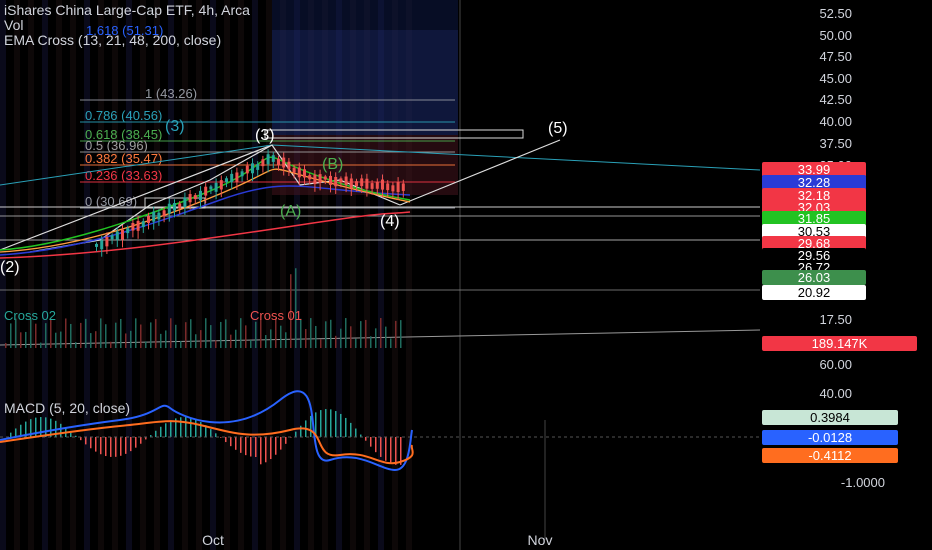 Image resolution: width=932 pixels, height=550 pixels. I want to click on macd-tag: -0.4112, so click(830, 455).